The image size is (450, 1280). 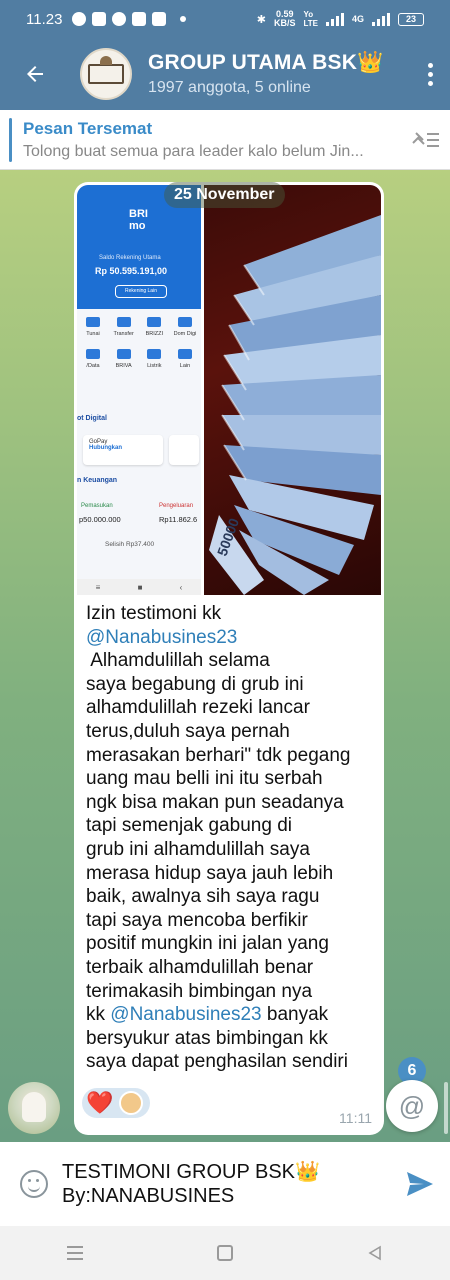 I want to click on message-time: 11:11, so click(x=355, y=1118).